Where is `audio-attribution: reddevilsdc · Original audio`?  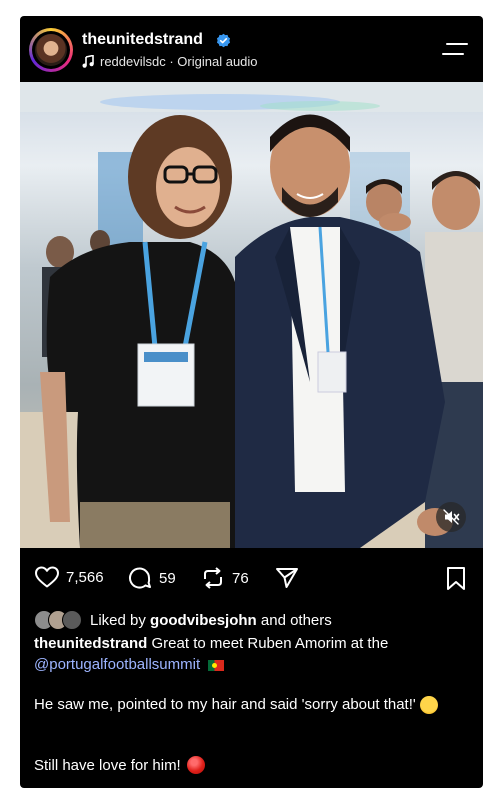 audio-attribution: reddevilsdc · Original audio is located at coordinates (170, 61).